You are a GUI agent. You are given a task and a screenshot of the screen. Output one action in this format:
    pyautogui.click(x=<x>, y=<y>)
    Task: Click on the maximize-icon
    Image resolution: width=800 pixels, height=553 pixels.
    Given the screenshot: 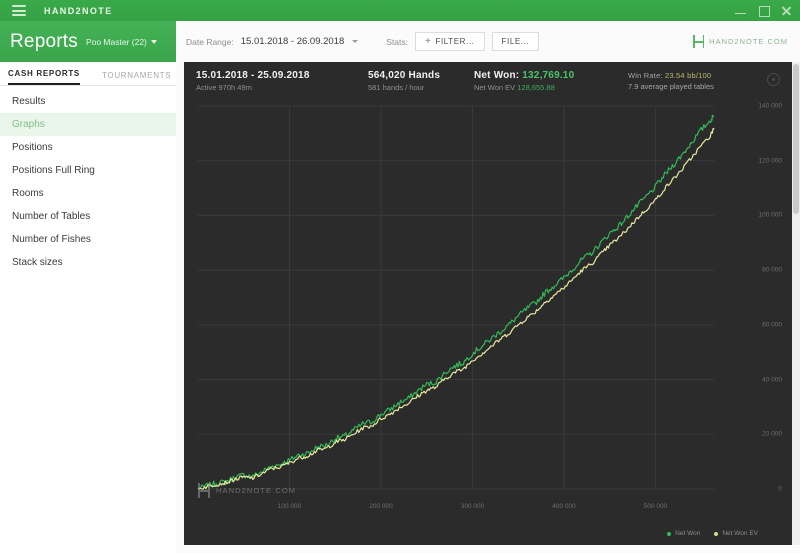 What is the action you would take?
    pyautogui.click(x=764, y=11)
    